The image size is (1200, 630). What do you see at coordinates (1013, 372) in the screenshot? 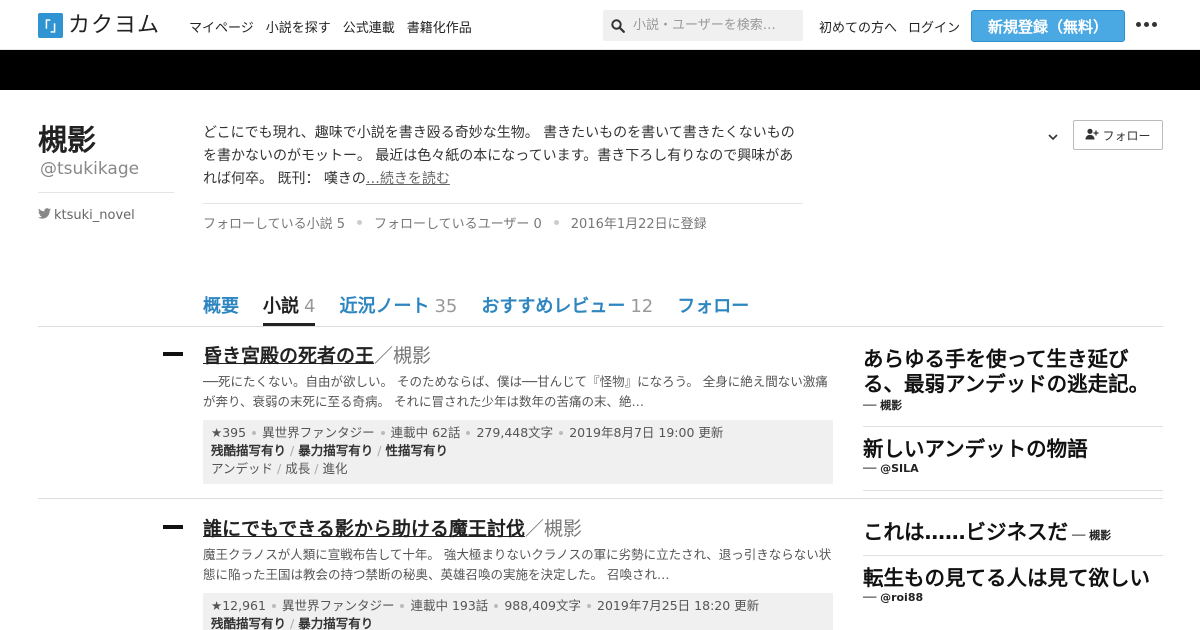
I see `review-title-link: あらゆる手を使って生き延びる、最弱アンデッドの逃走記。` at bounding box center [1013, 372].